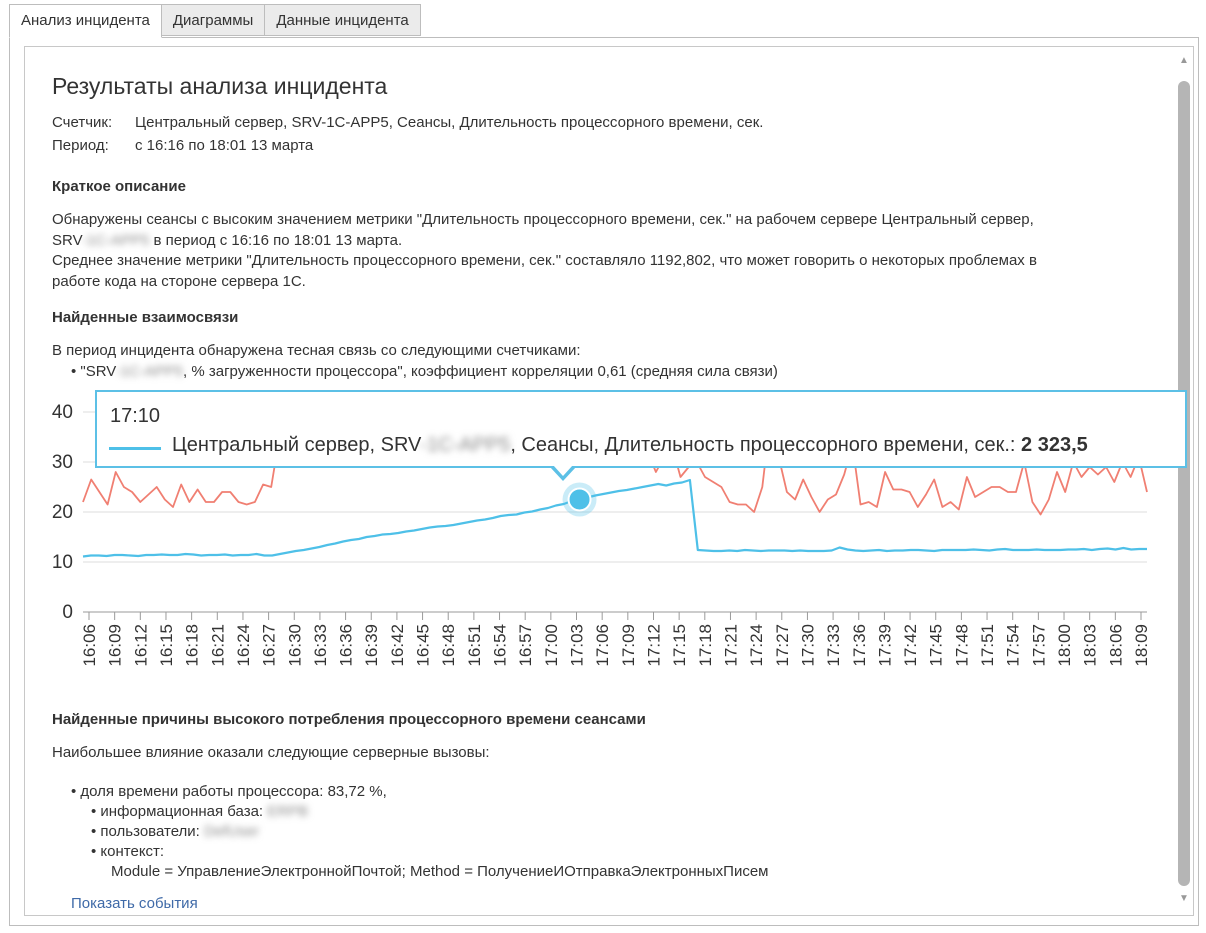  Describe the element at coordinates (115, 645) in the screenshot. I see `x-tick-label: 16:09` at that location.